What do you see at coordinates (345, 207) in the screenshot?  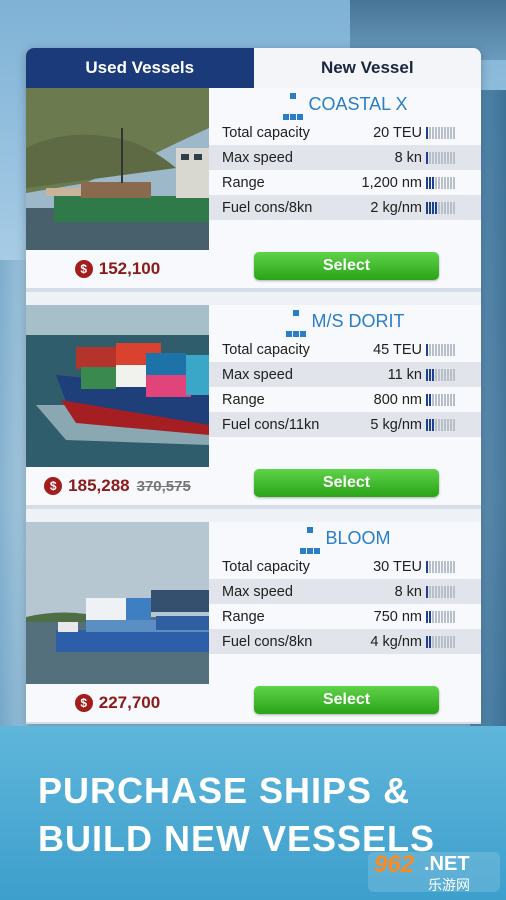 I see `stat-row: Fuel cons/8kn 2 kg/nm` at bounding box center [345, 207].